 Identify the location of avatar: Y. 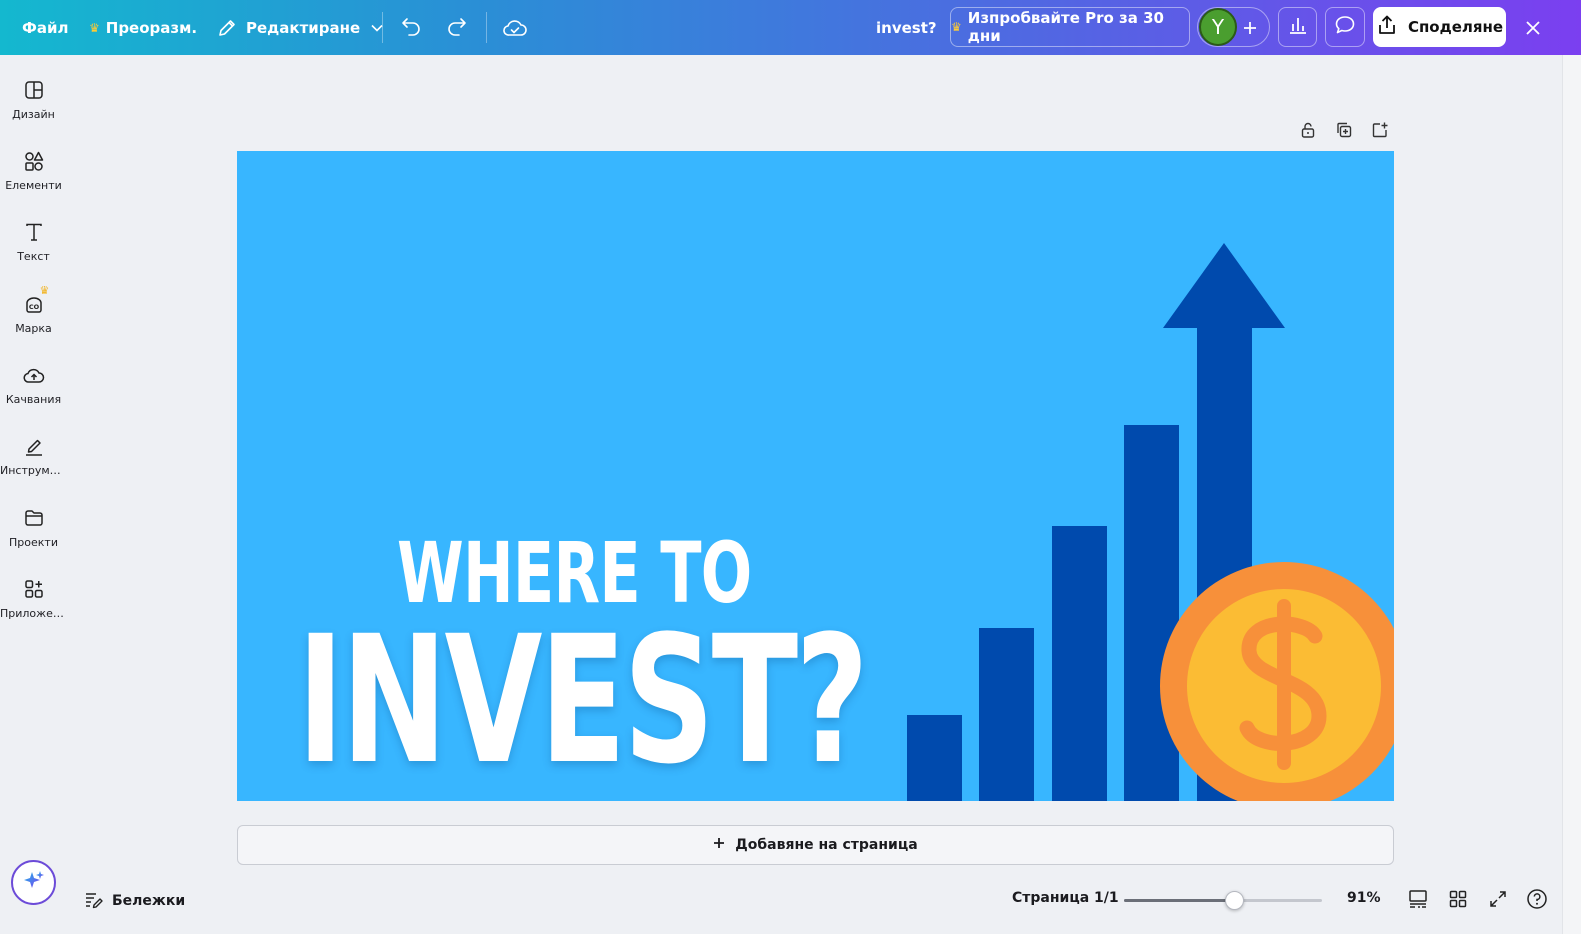
(1218, 27).